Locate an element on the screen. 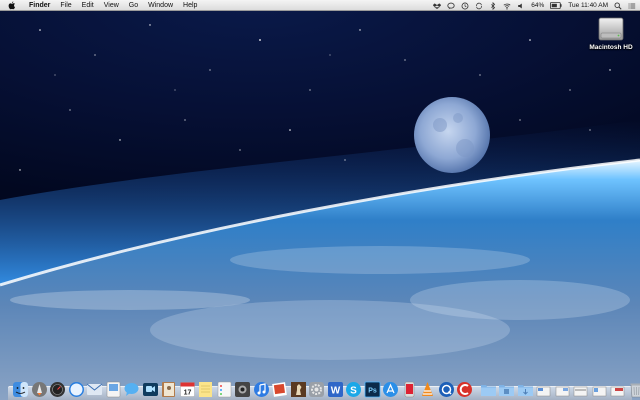 Image resolution: width=640 pixels, height=400 pixels. svg-text: S is located at coordinates (353, 390).